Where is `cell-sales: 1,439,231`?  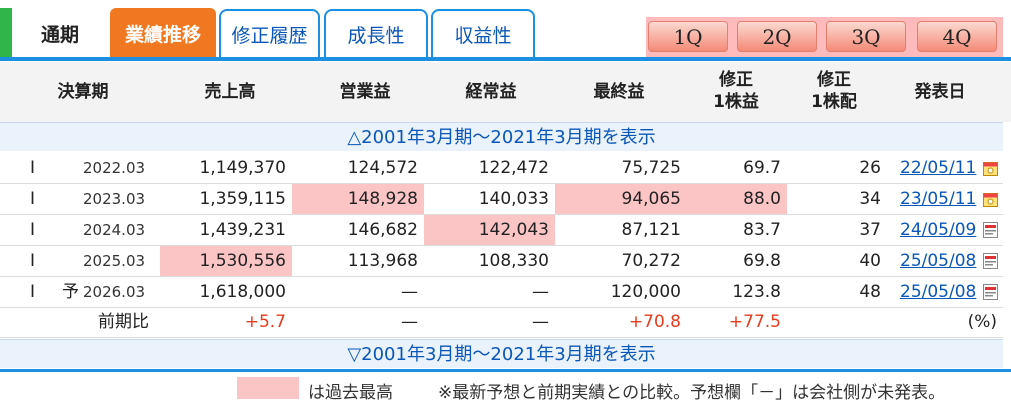
cell-sales: 1,439,231 is located at coordinates (242, 230).